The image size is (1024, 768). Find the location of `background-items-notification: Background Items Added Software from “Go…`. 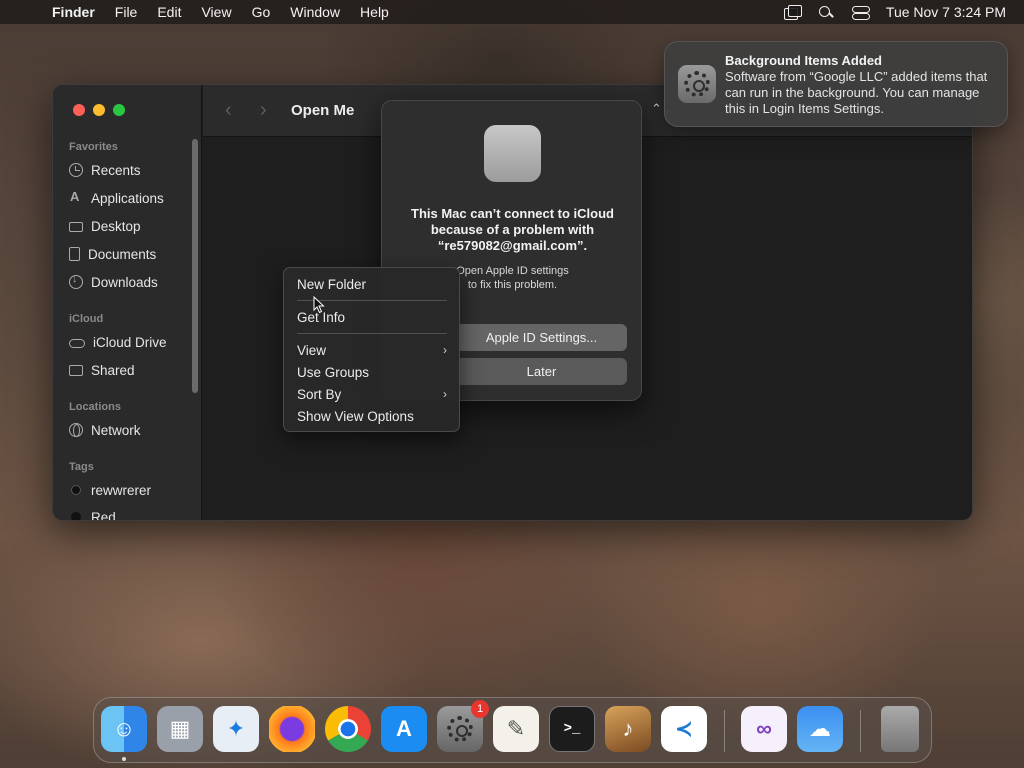

background-items-notification: Background Items Added Software from “Go… is located at coordinates (836, 84).